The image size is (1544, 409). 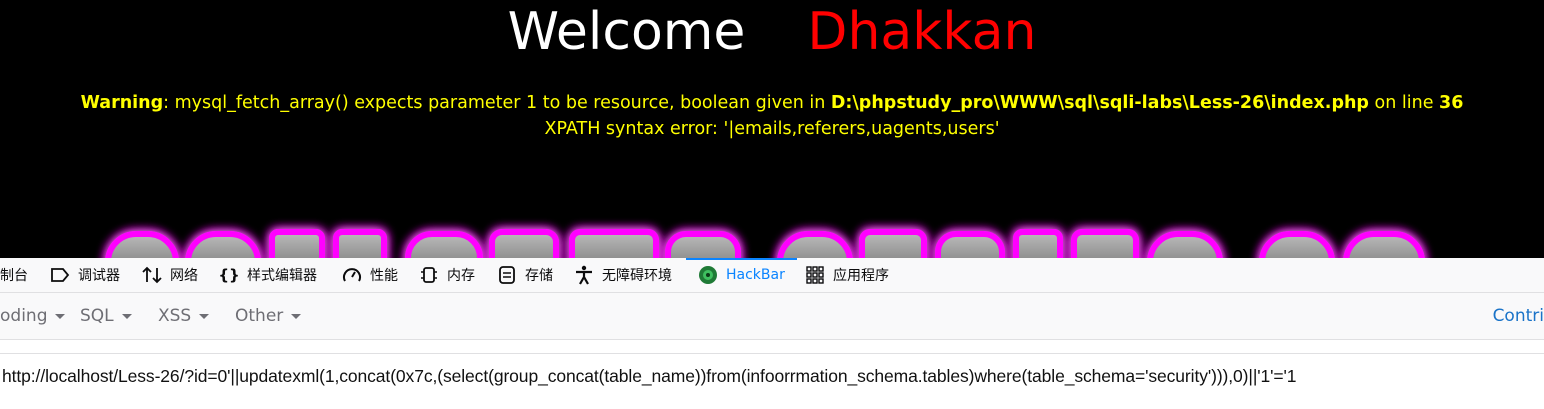 I want to click on tab-memory-label: 内存, so click(x=461, y=276).